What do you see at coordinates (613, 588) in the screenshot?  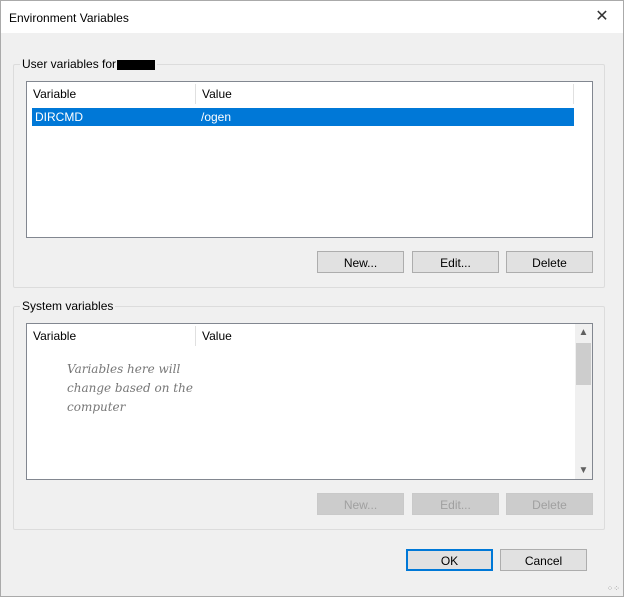 I see `resize-grip-icon: ⁘⁘` at bounding box center [613, 588].